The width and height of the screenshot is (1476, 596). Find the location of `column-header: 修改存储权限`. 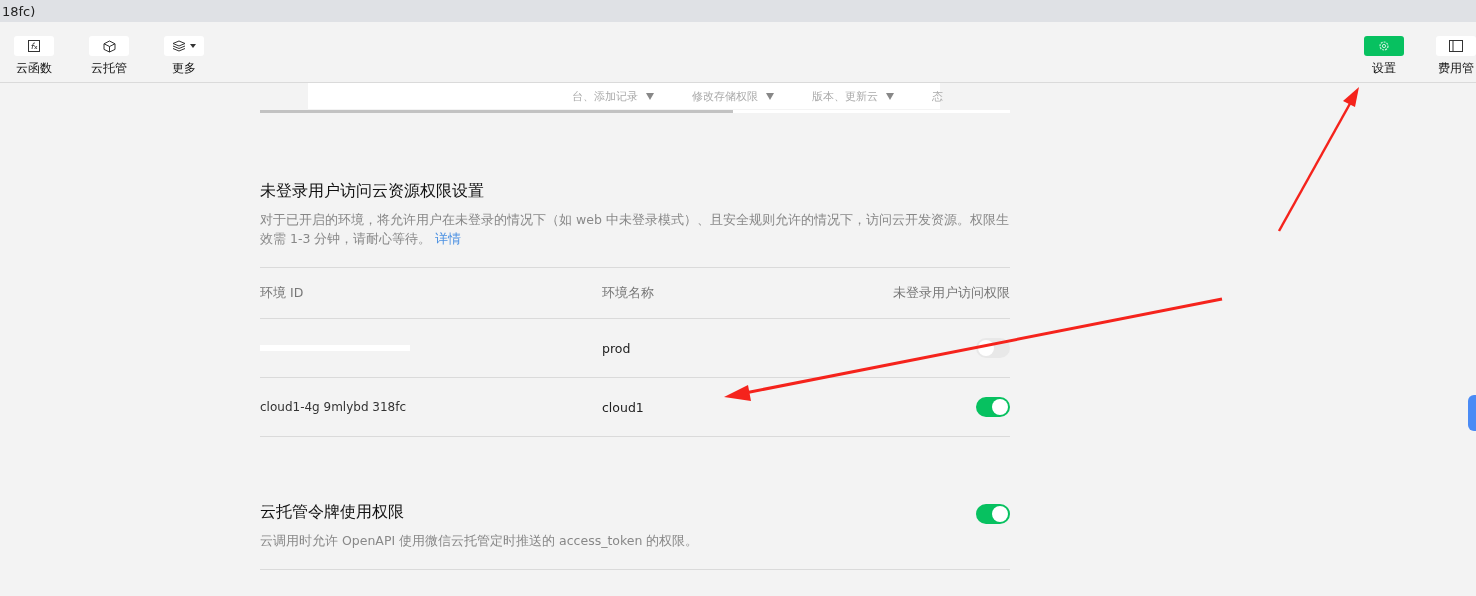

column-header: 修改存储权限 is located at coordinates (733, 96).